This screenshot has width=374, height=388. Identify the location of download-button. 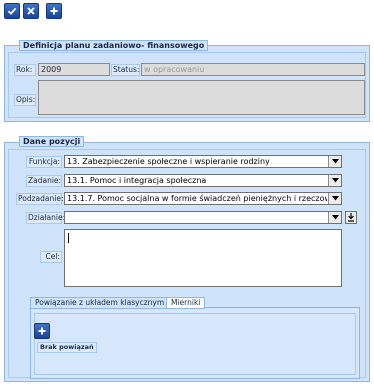
(351, 217).